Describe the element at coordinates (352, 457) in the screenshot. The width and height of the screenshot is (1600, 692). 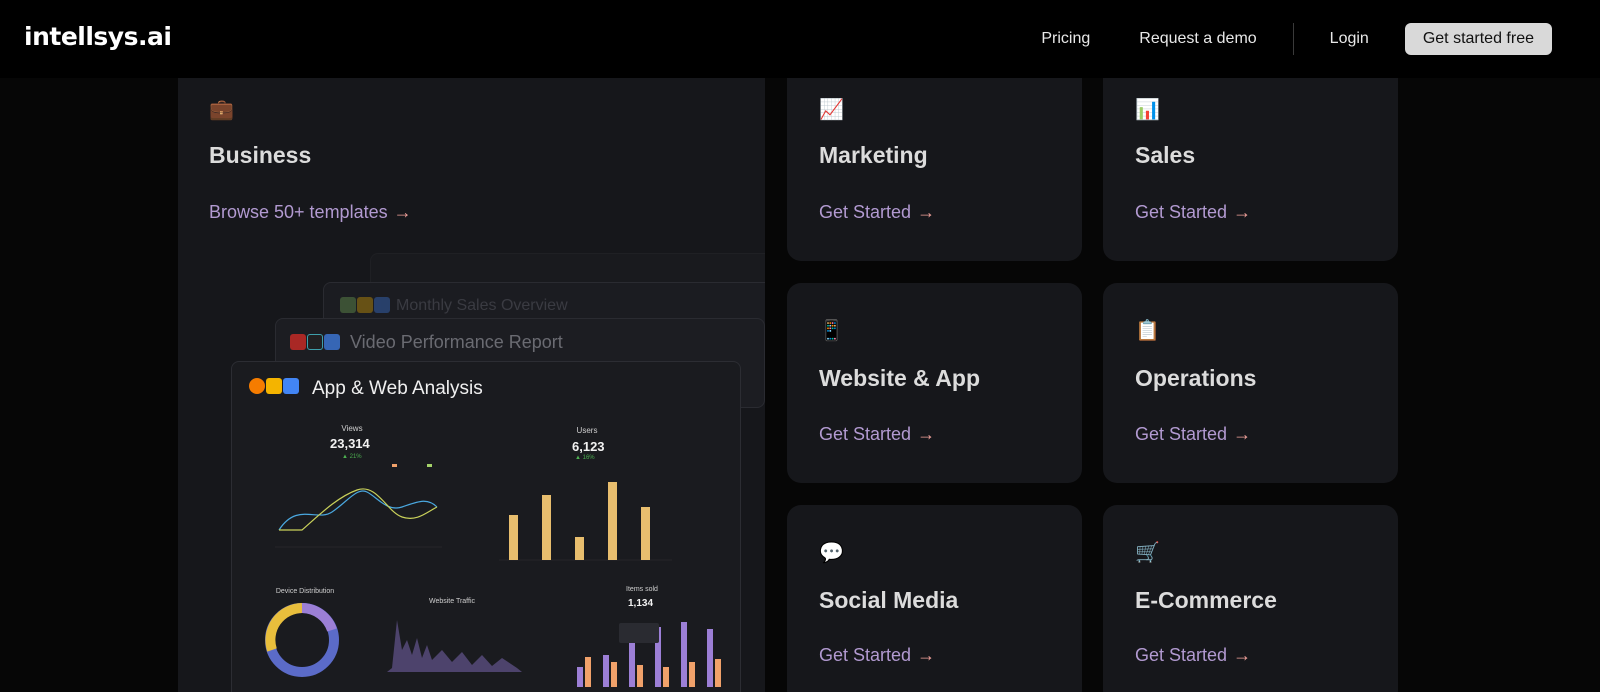
I see `views-delta: ▲ 21%` at that location.